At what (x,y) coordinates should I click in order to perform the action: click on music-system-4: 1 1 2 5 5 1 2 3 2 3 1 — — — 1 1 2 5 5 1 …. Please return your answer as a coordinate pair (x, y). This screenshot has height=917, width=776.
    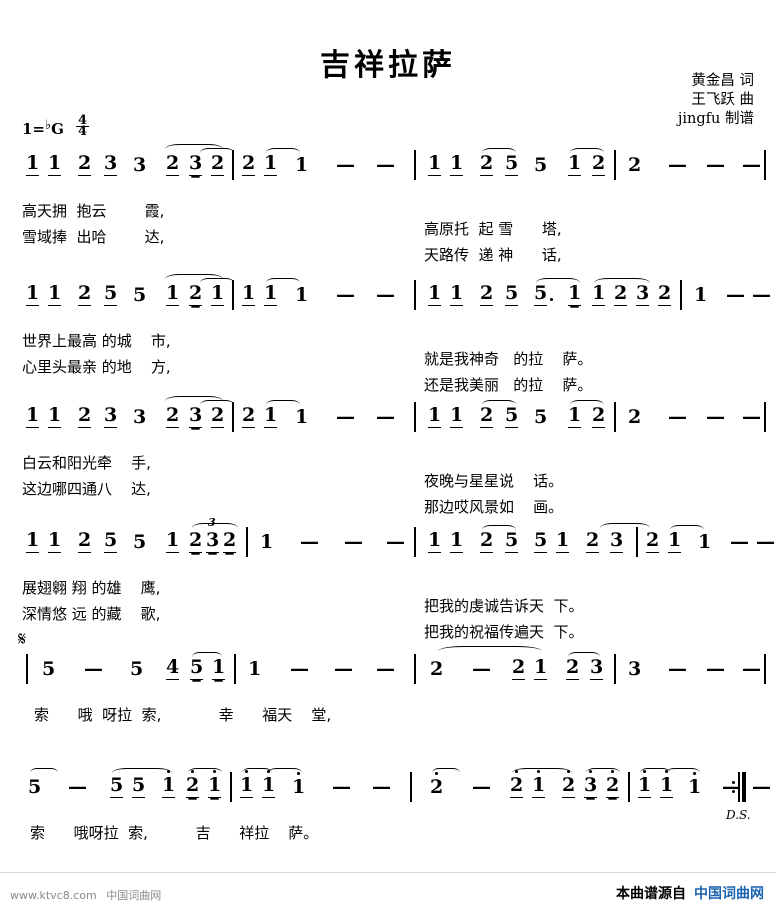
    Looking at the image, I should click on (388, 578).